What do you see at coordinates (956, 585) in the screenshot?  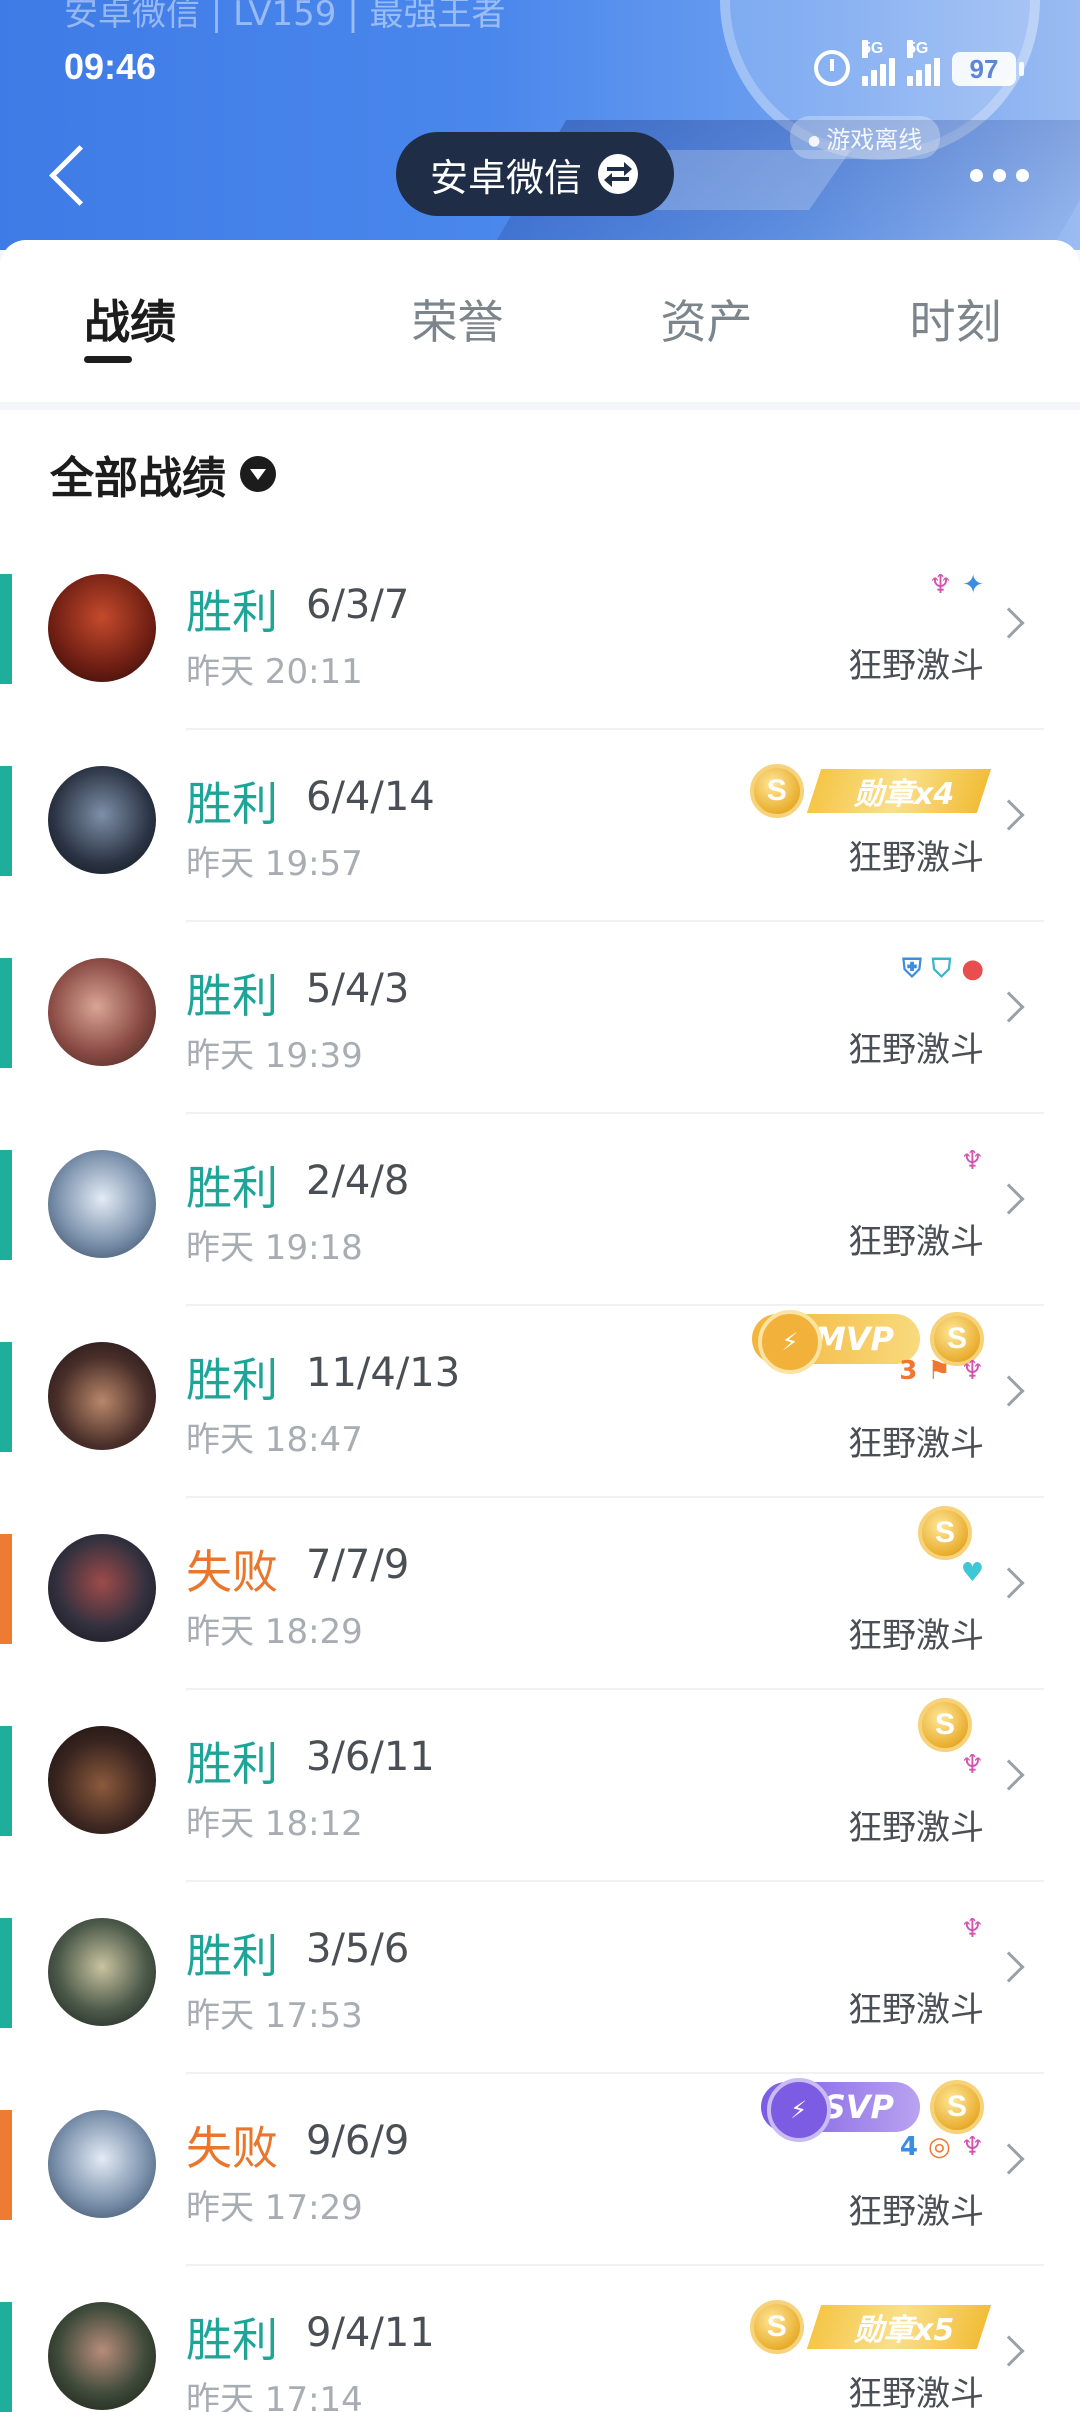 I see `match-badges: ♆ ✦` at bounding box center [956, 585].